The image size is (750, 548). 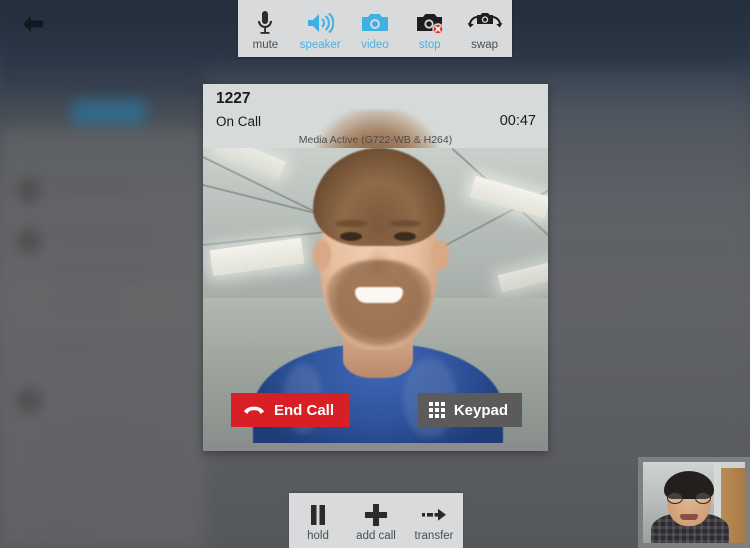 I want to click on keypad-grid-icon, so click(x=436, y=410).